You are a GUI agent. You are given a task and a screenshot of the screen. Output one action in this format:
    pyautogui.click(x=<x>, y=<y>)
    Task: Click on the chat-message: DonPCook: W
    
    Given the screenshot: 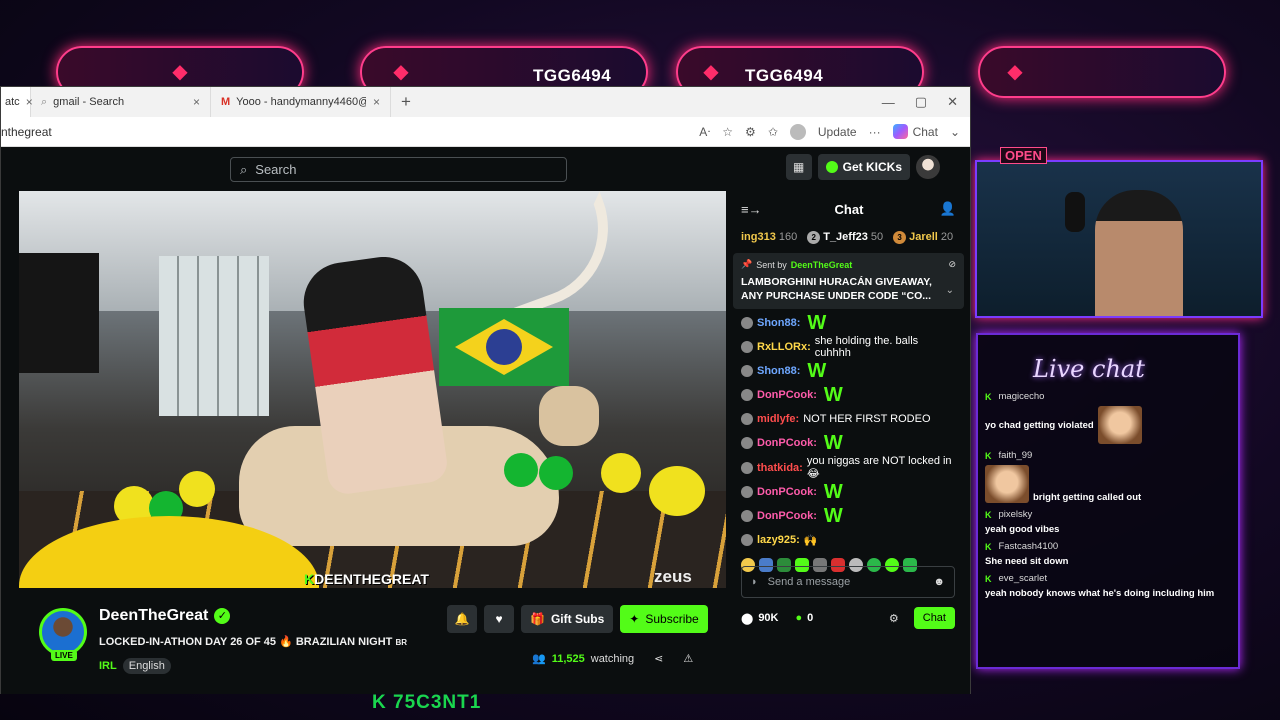 What is the action you would take?
    pyautogui.click(x=849, y=443)
    